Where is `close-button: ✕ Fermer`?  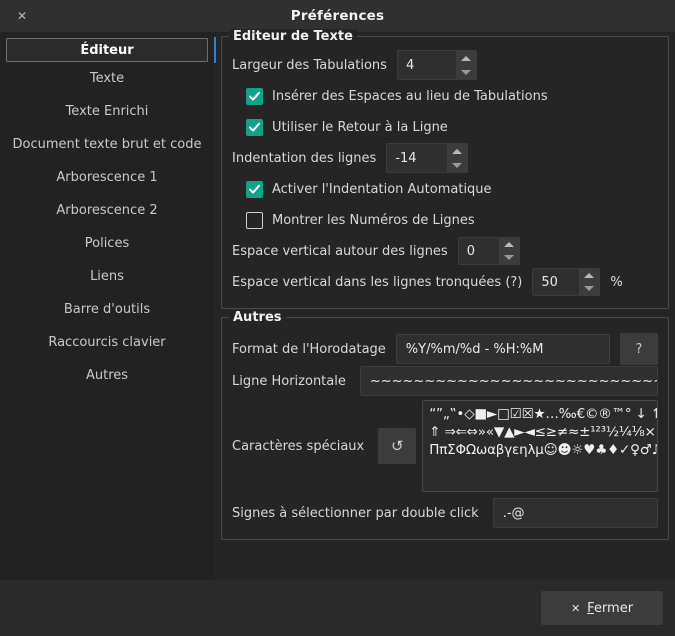
close-button: ✕ Fermer is located at coordinates (602, 608).